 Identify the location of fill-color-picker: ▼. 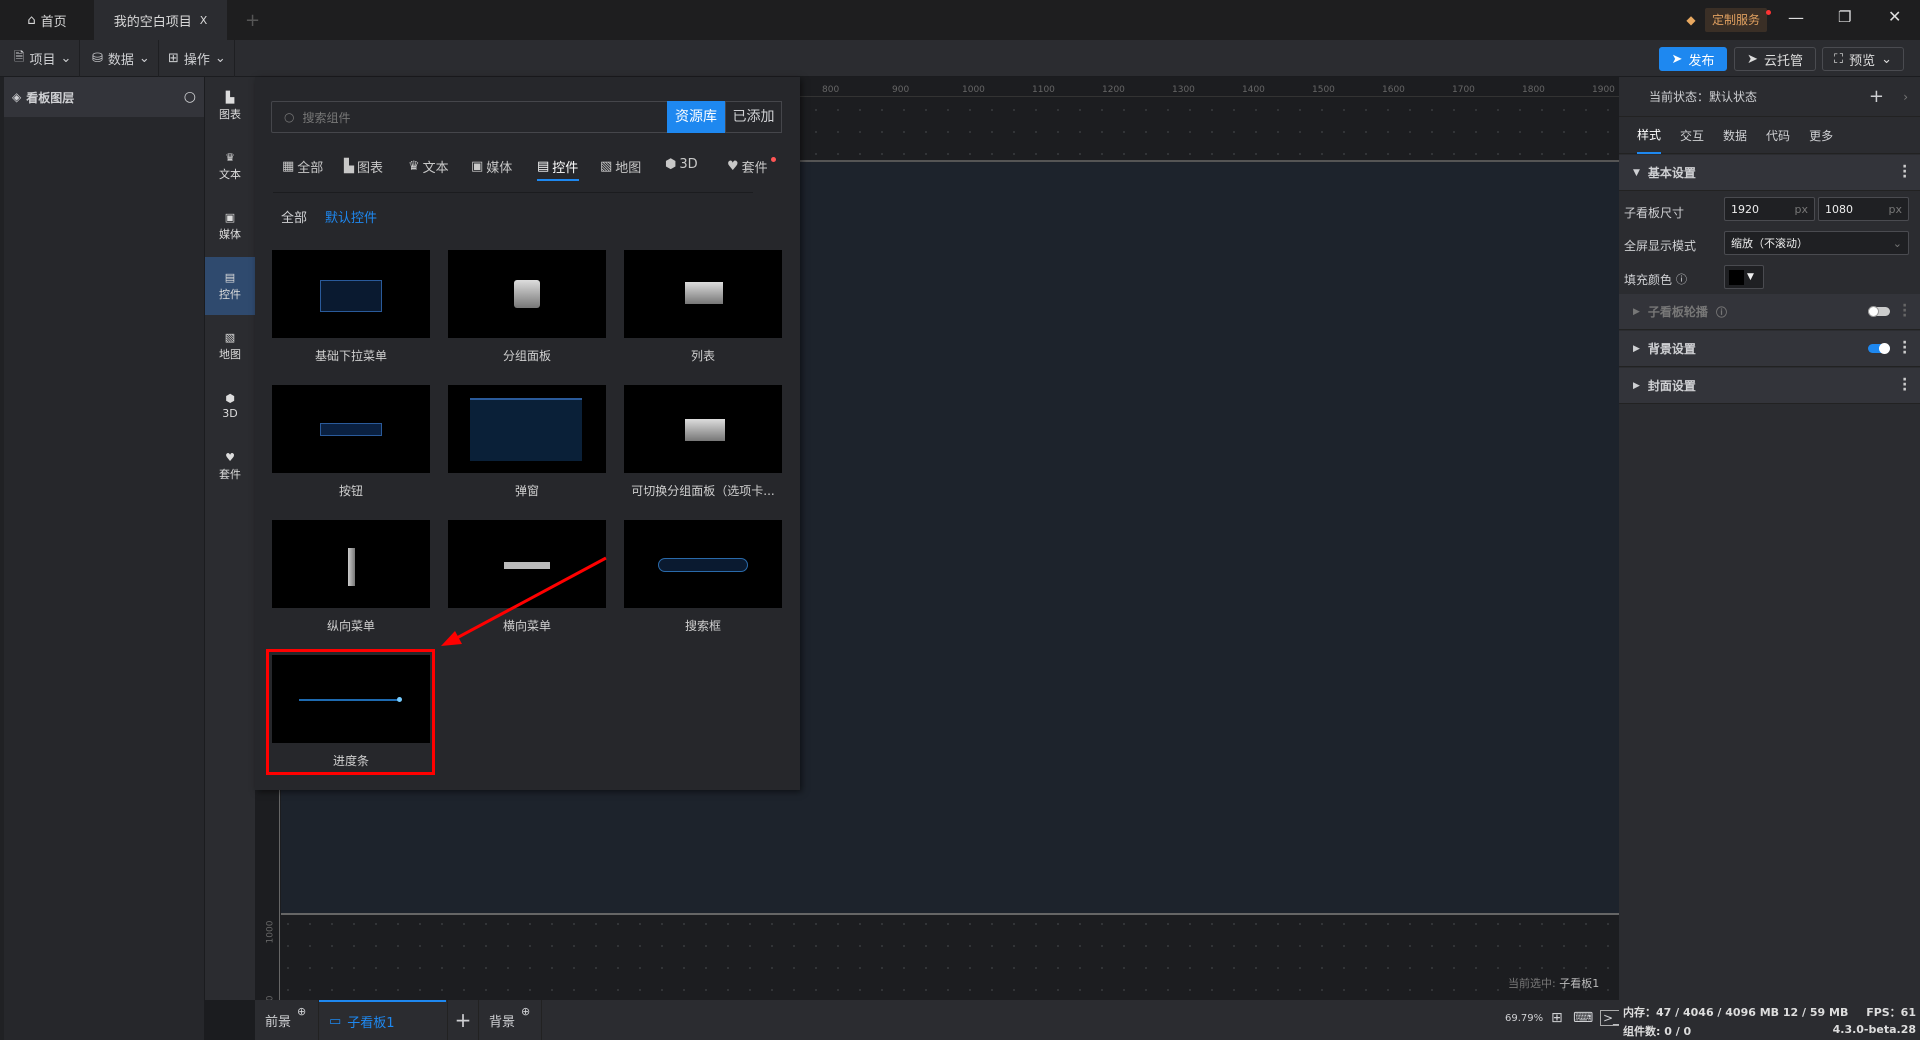
(1744, 277).